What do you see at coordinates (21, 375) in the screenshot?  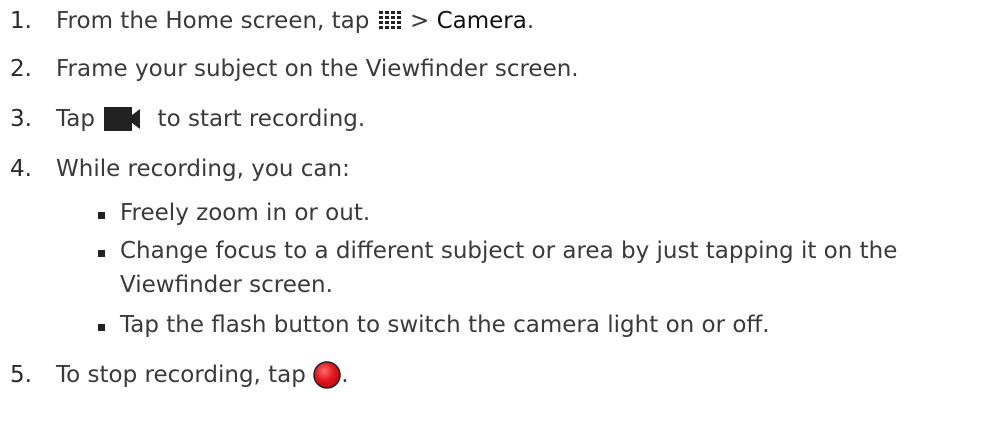 I see `step-number: 5.` at bounding box center [21, 375].